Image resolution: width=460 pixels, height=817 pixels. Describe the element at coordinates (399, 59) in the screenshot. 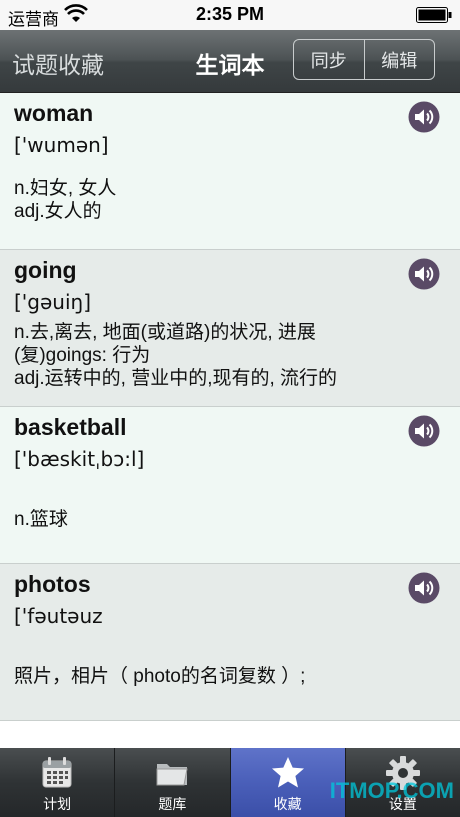

I see `edit-button: 编辑` at that location.